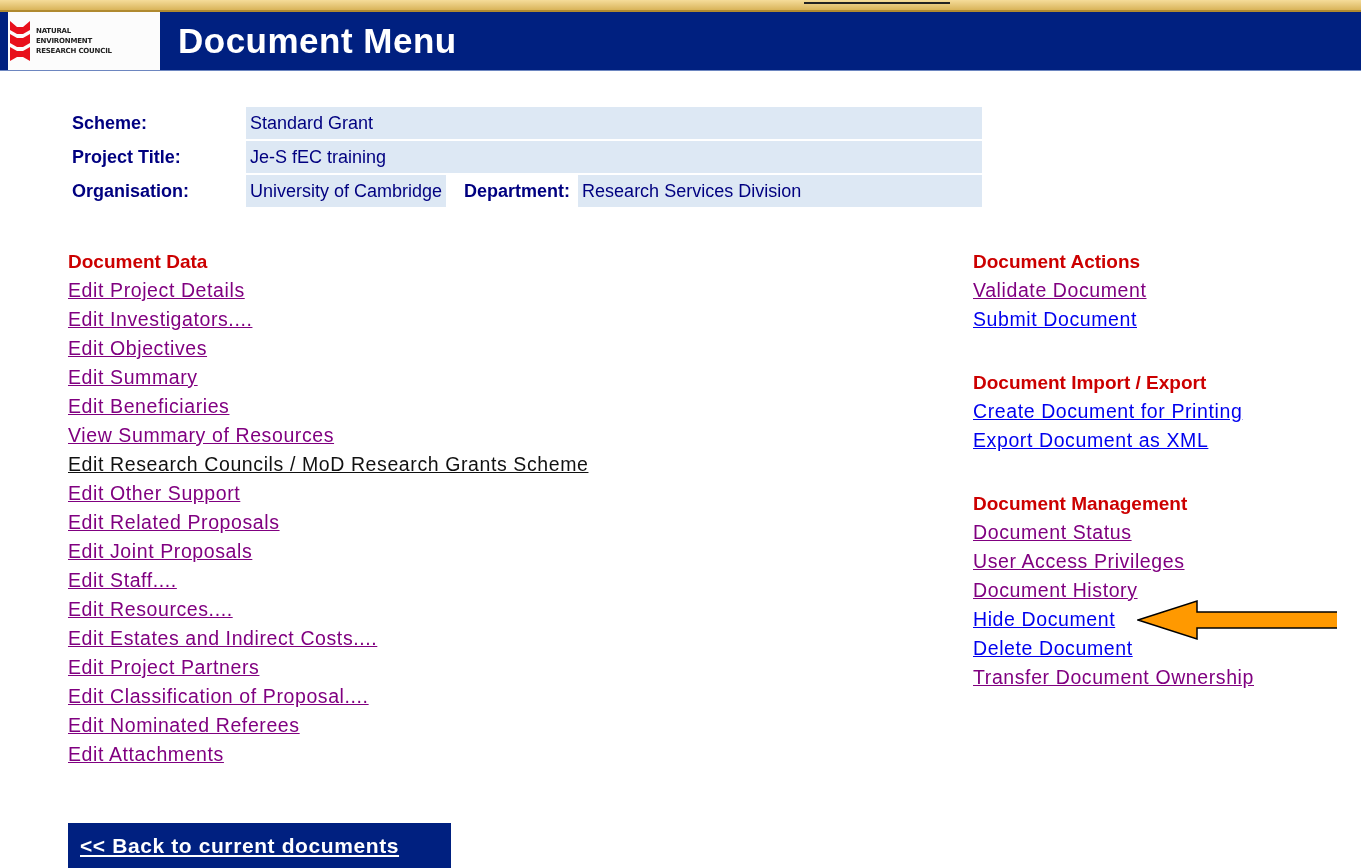  I want to click on menu-link: Edit Research Councils / MoD Research Grants Scheme, so click(328, 464).